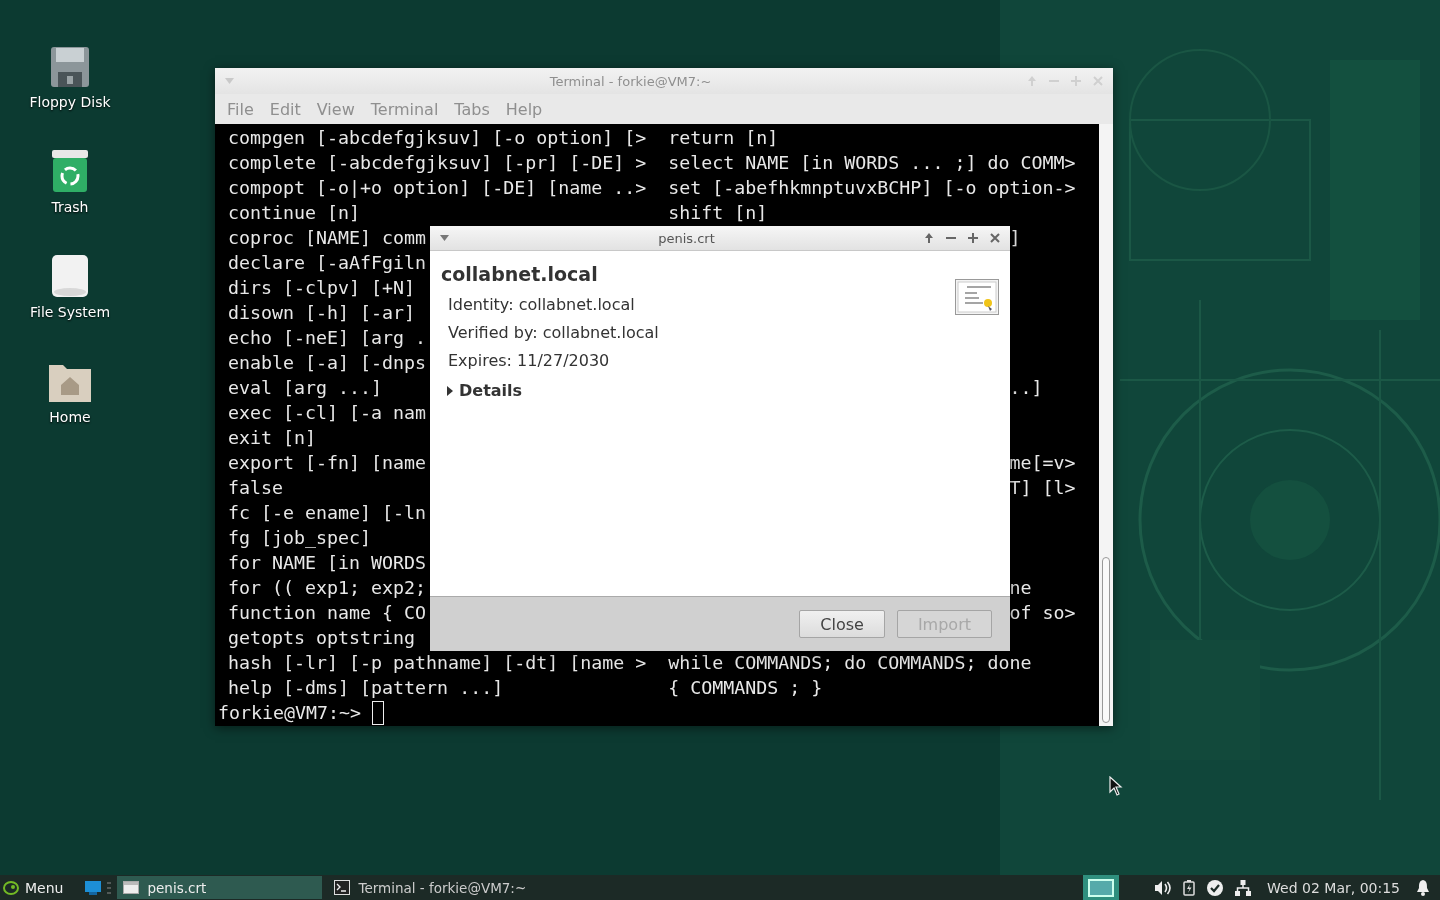  I want to click on terminal-line: for (( exp1; exp2;, so click(327, 588).